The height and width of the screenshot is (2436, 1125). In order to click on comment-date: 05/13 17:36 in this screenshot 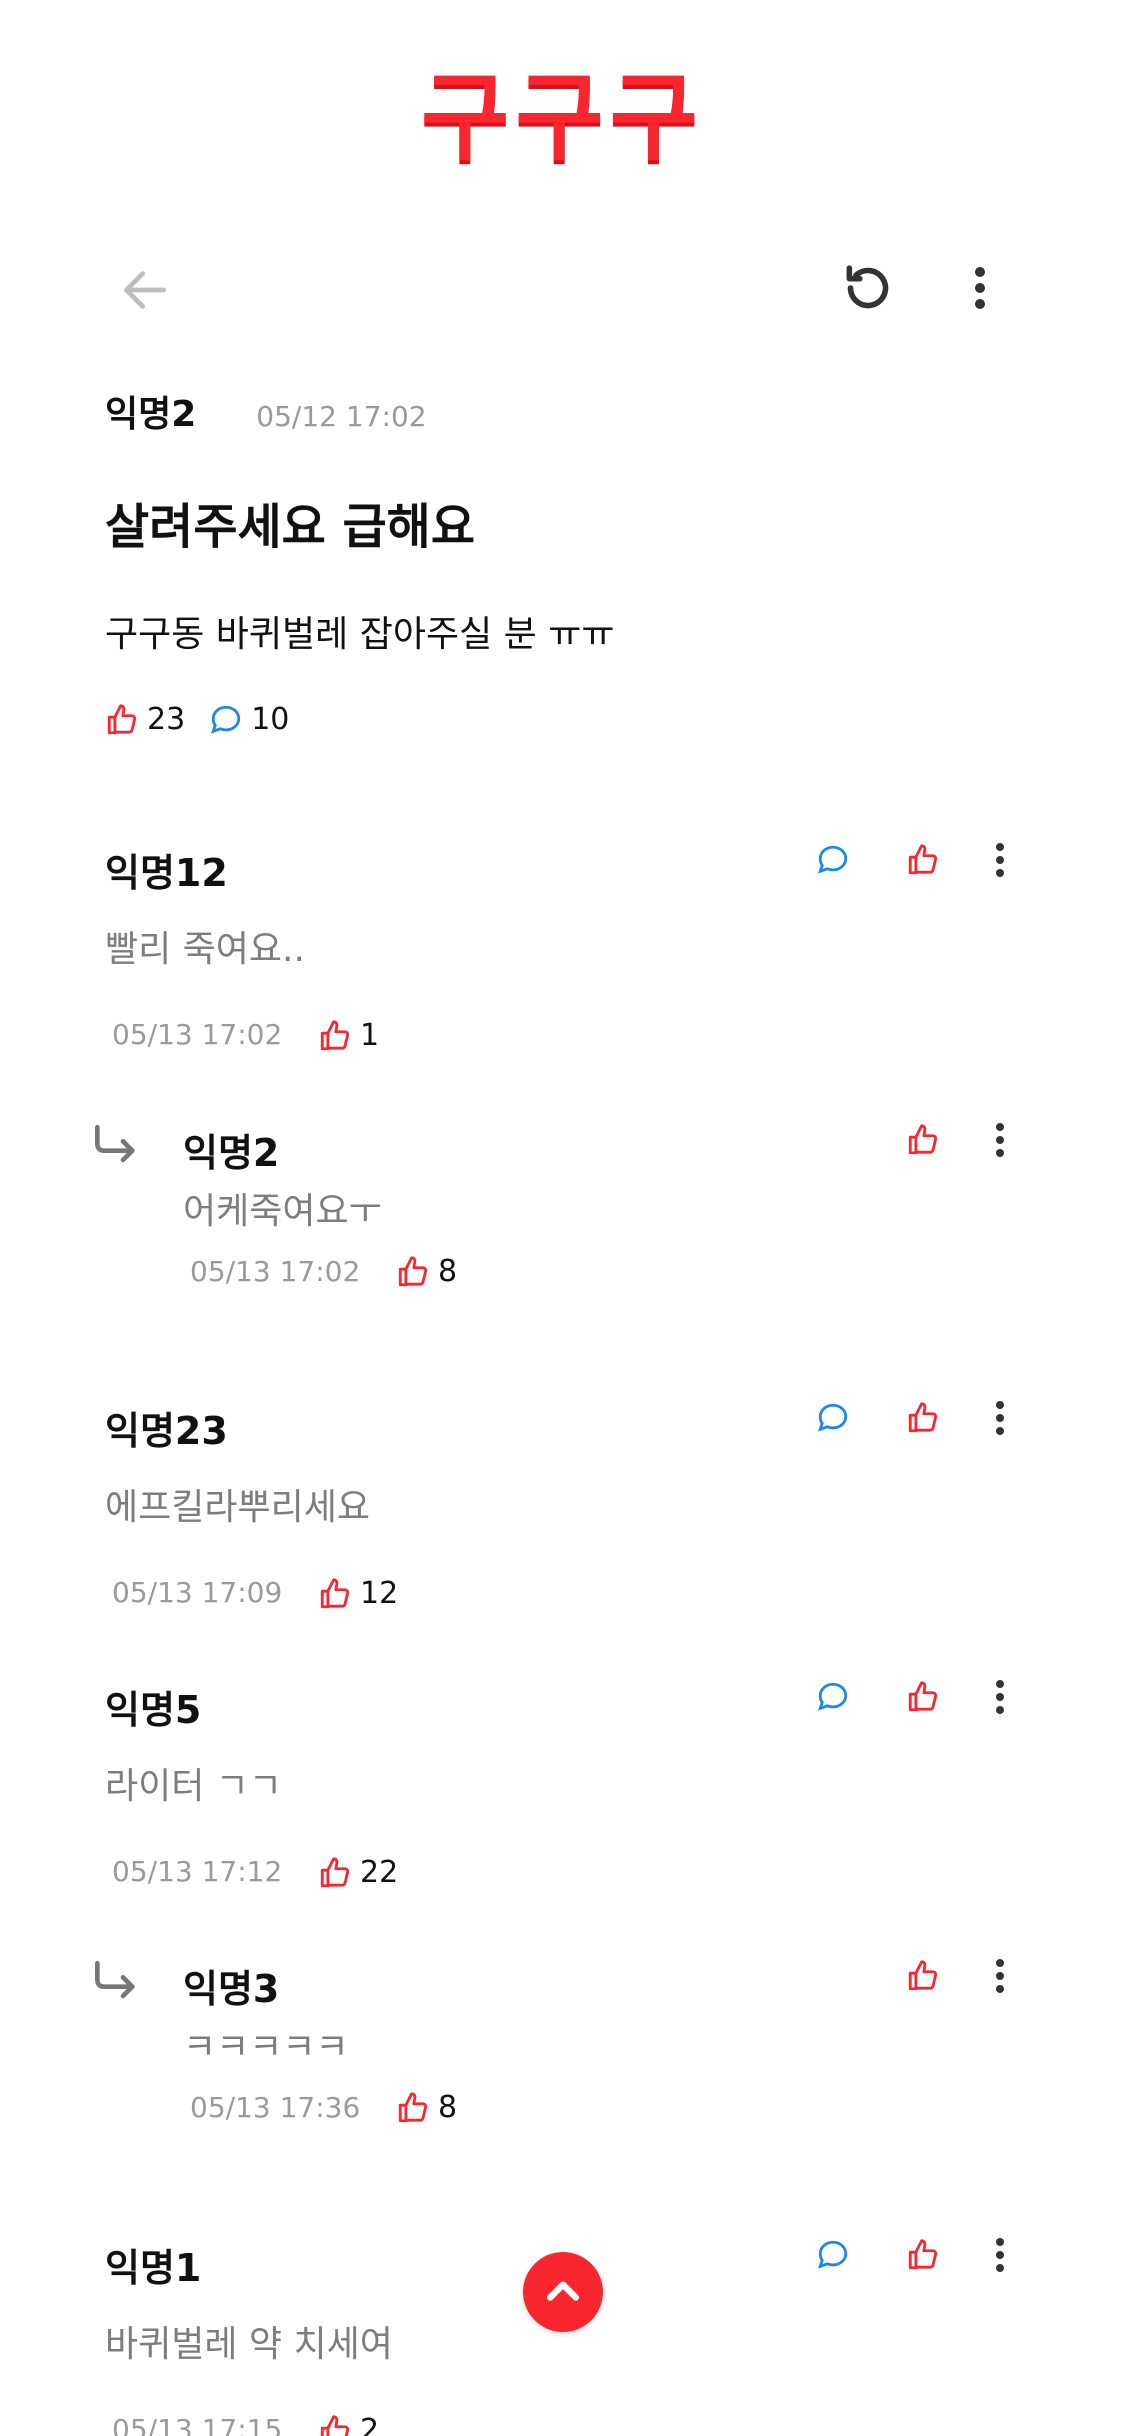, I will do `click(275, 2107)`.